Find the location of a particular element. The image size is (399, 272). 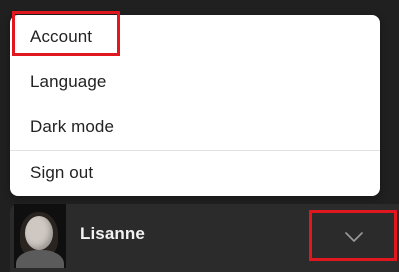

avatar is located at coordinates (40, 236).